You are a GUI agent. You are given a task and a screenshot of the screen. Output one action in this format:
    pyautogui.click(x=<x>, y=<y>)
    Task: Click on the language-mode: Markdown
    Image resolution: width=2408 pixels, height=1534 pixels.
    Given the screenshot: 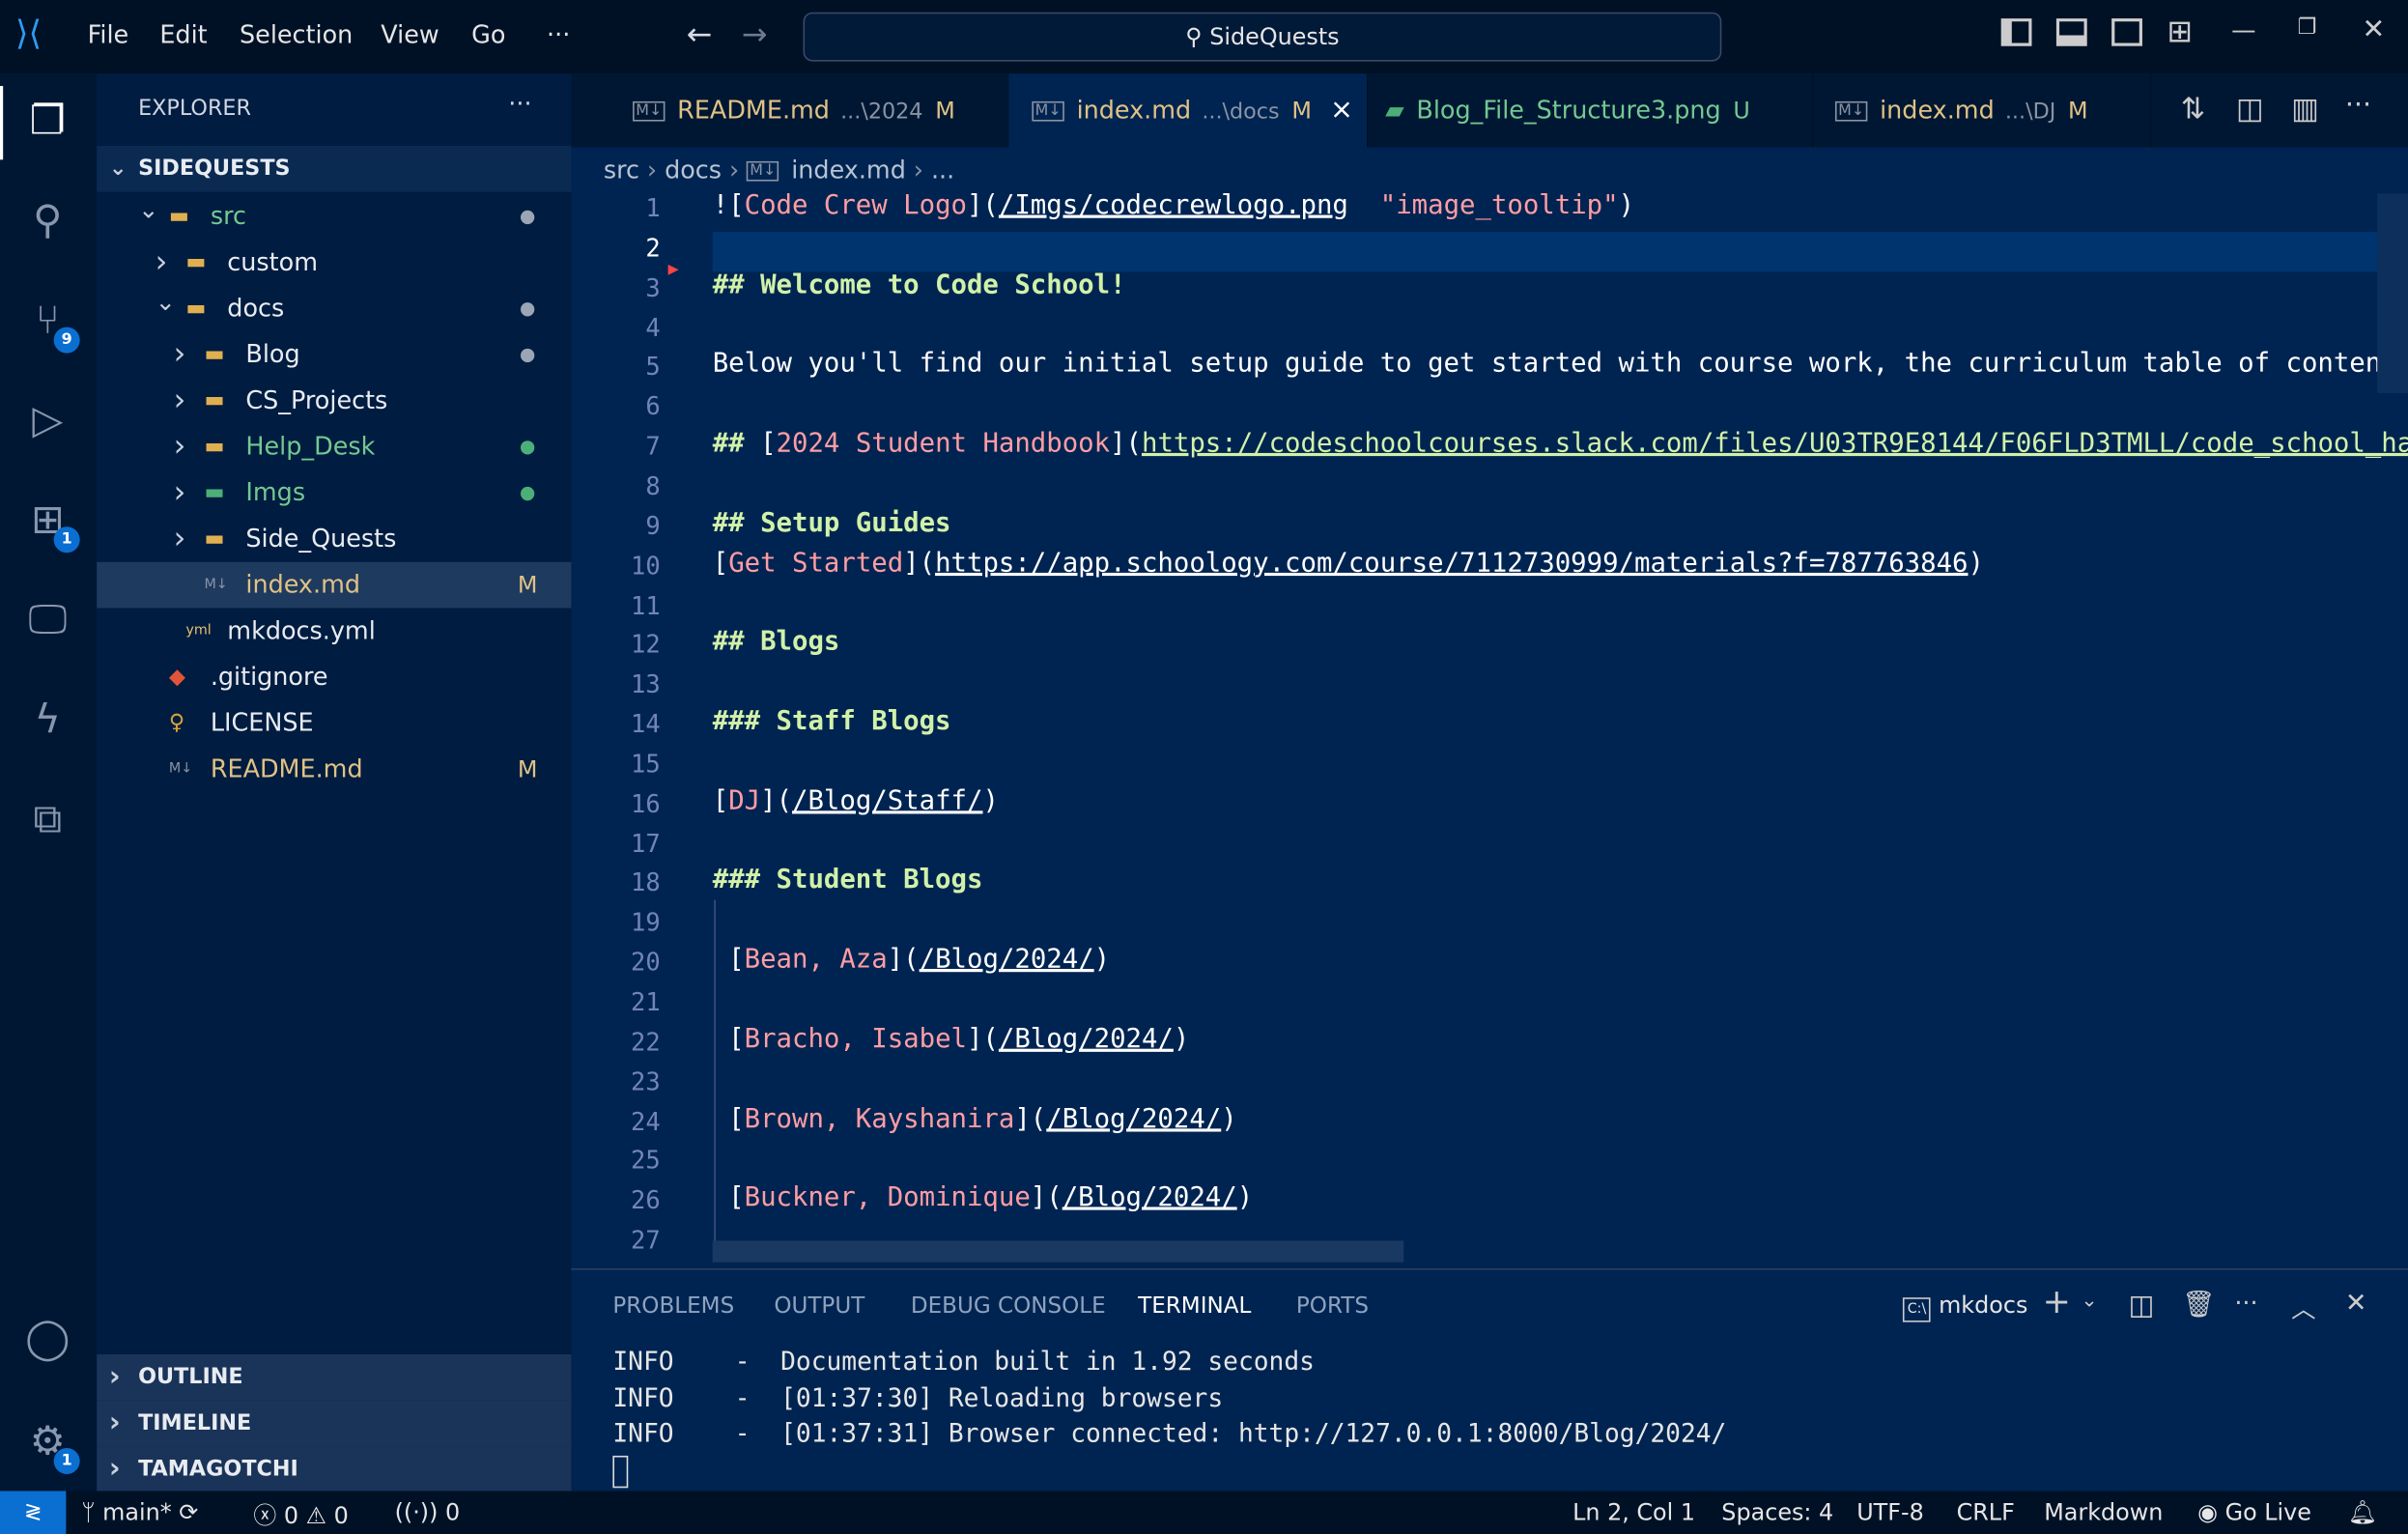 What is the action you would take?
    pyautogui.click(x=2103, y=1512)
    